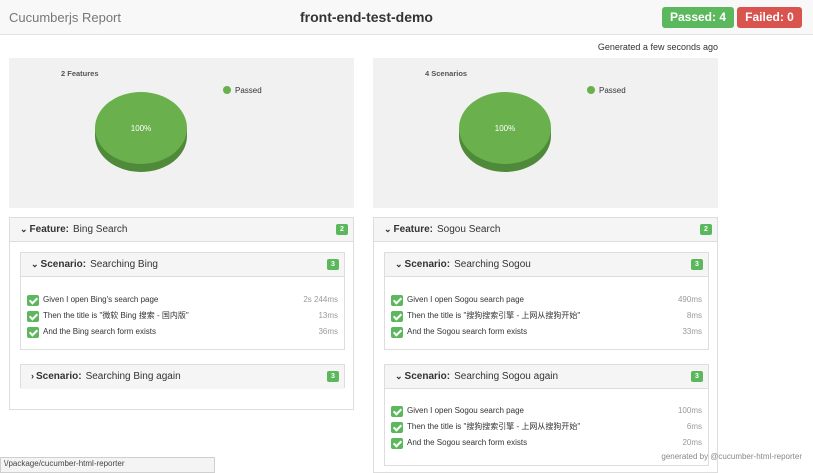  Describe the element at coordinates (698, 17) in the screenshot. I see `passed-badge: Passed: 4` at that location.